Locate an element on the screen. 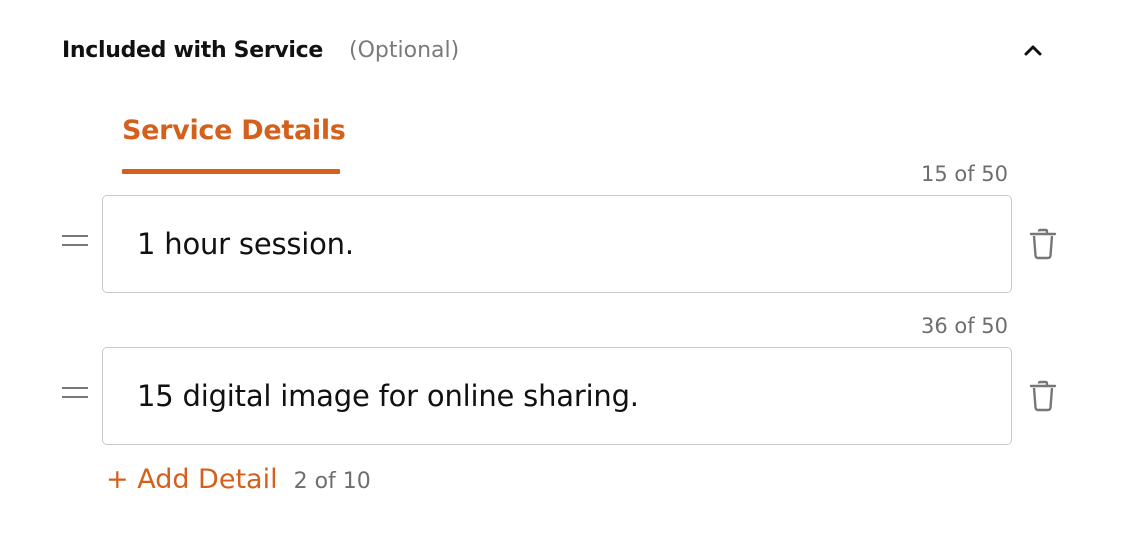 The image size is (1148, 540). character-counter: 15 of 50 is located at coordinates (964, 174).